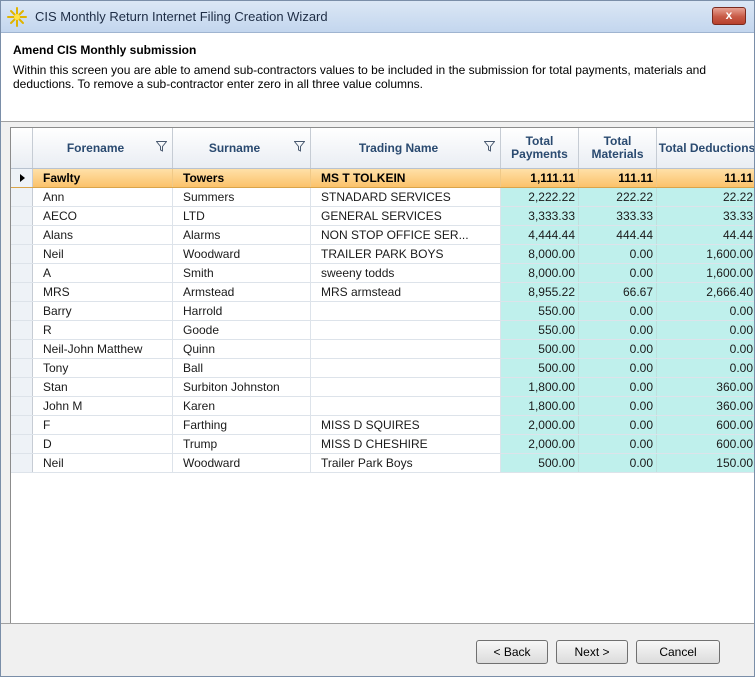 This screenshot has width=755, height=677. I want to click on cell-forename: D, so click(103, 444).